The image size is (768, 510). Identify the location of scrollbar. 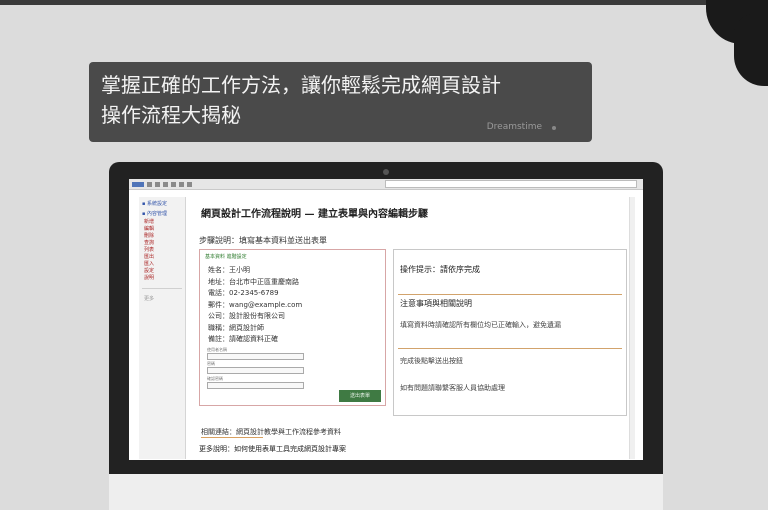
(632, 328).